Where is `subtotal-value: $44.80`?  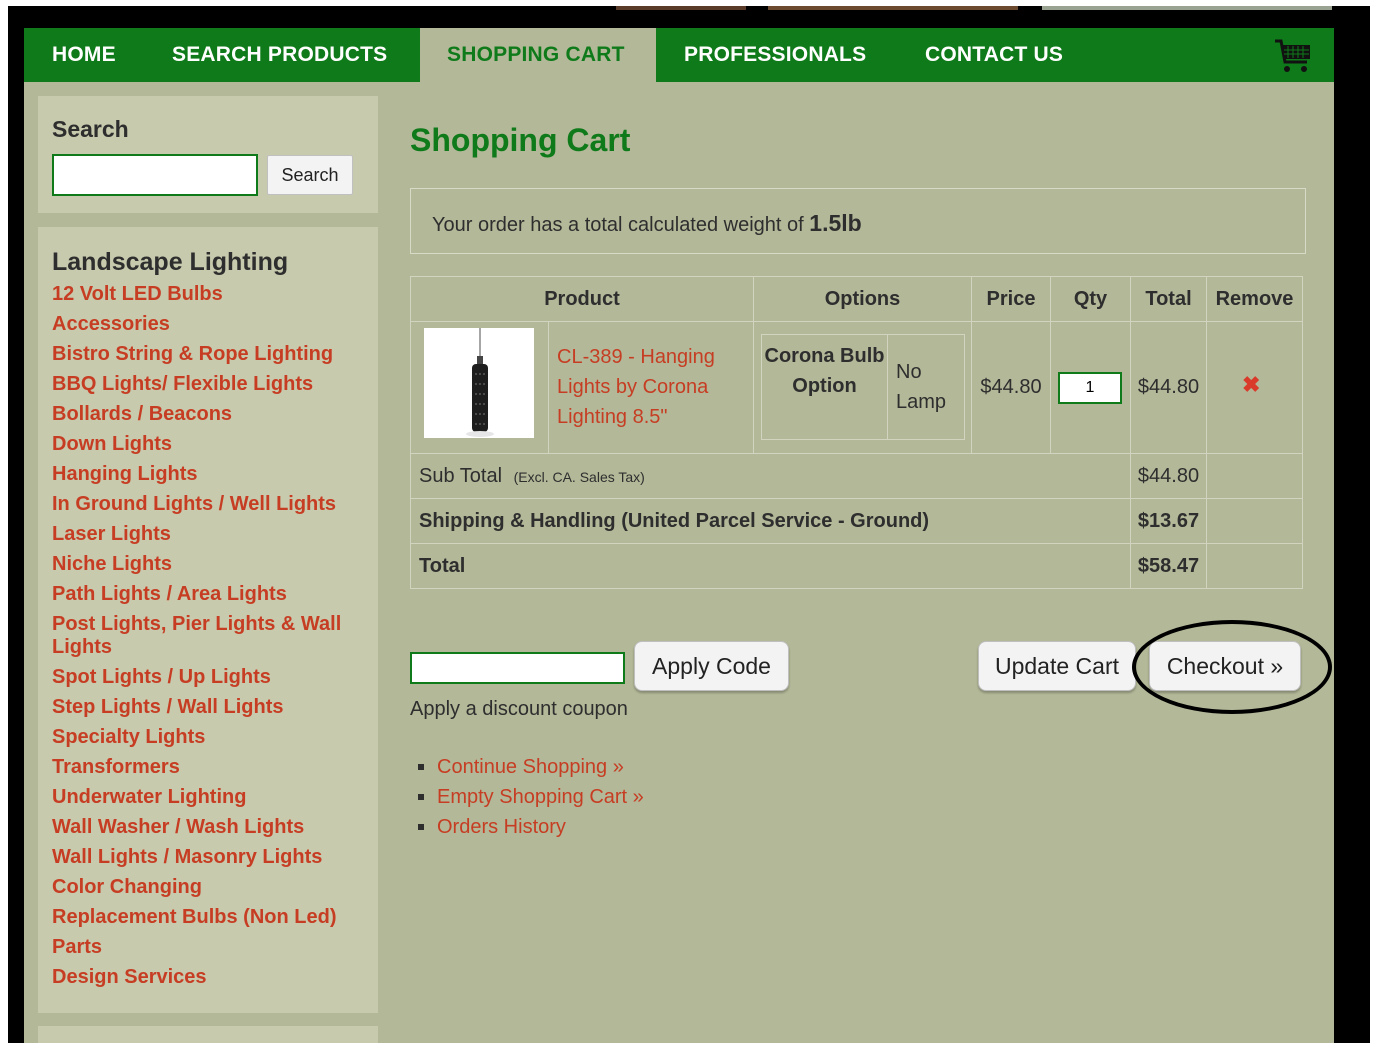 subtotal-value: $44.80 is located at coordinates (1168, 476).